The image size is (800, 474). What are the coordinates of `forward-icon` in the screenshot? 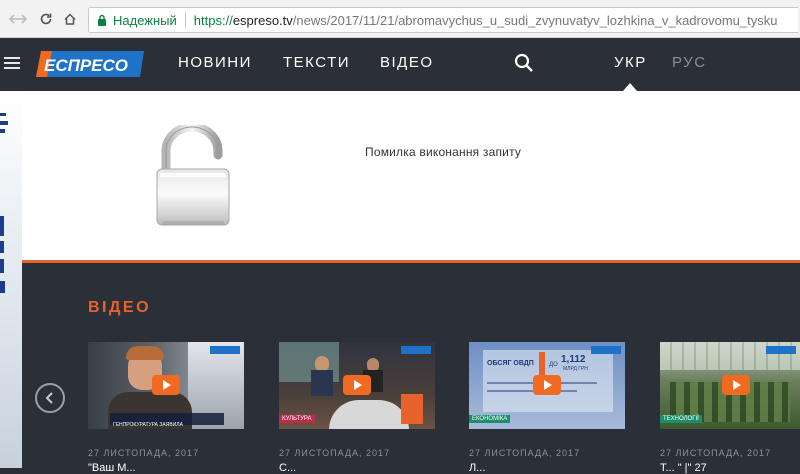 It's located at (22, 19).